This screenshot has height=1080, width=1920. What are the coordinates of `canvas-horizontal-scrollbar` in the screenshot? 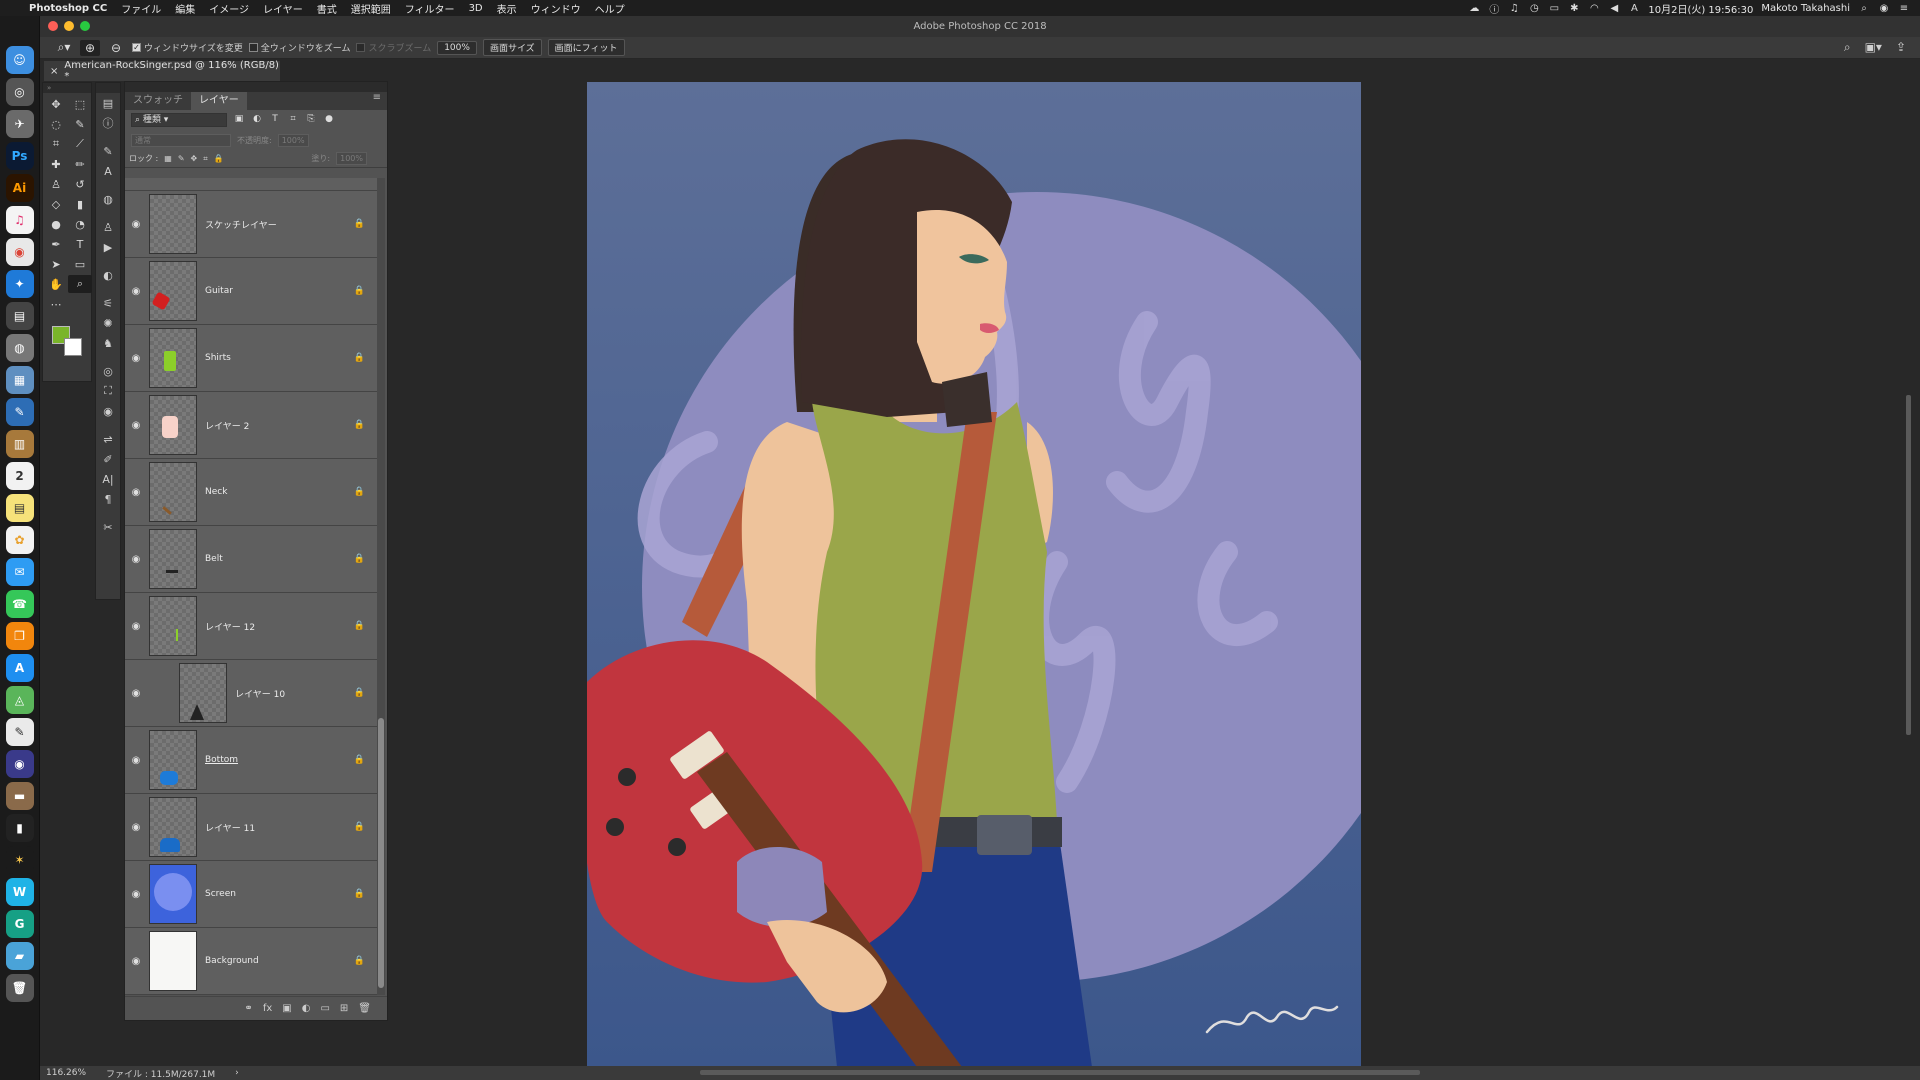 It's located at (1060, 1072).